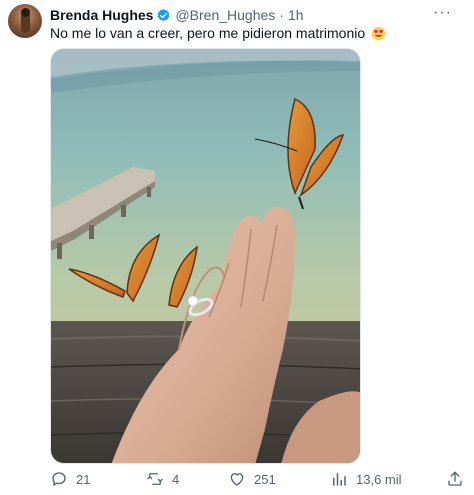 This screenshot has height=495, width=474. Describe the element at coordinates (379, 479) in the screenshot. I see `views-count: 13,6 mil` at that location.